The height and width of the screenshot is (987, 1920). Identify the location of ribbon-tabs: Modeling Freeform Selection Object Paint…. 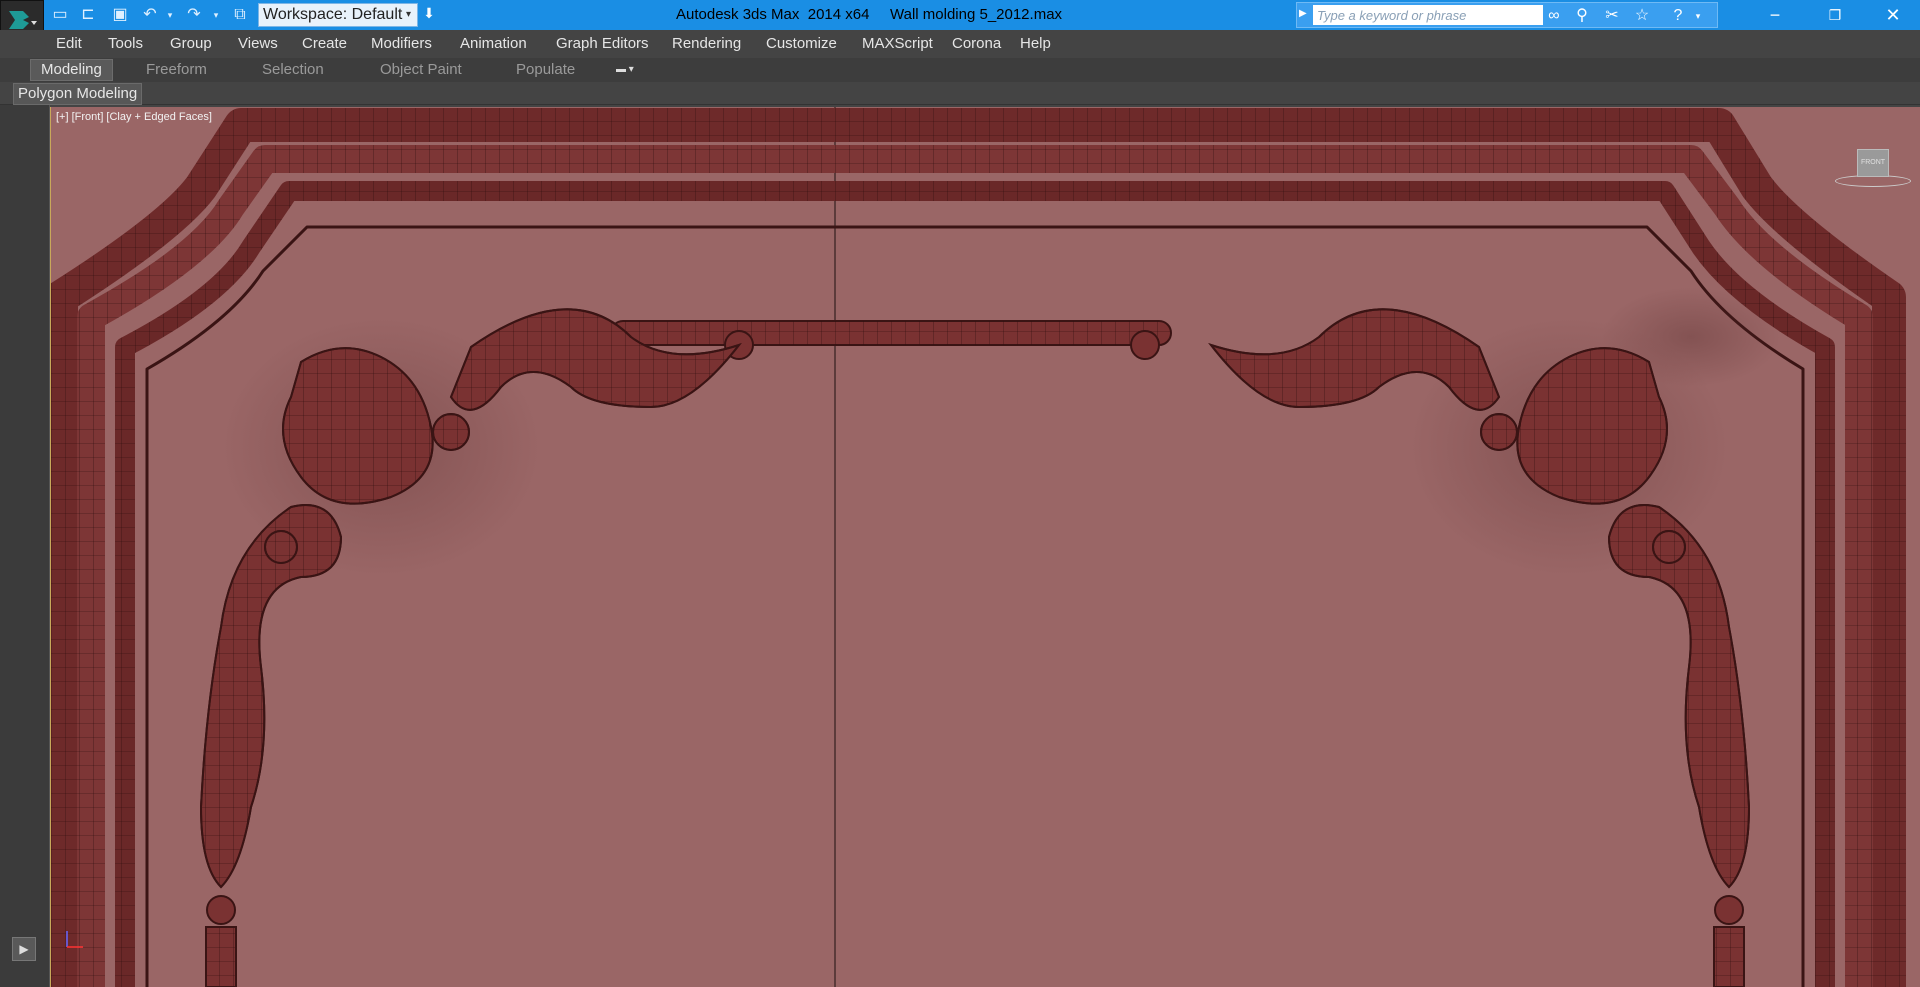
(960, 70).